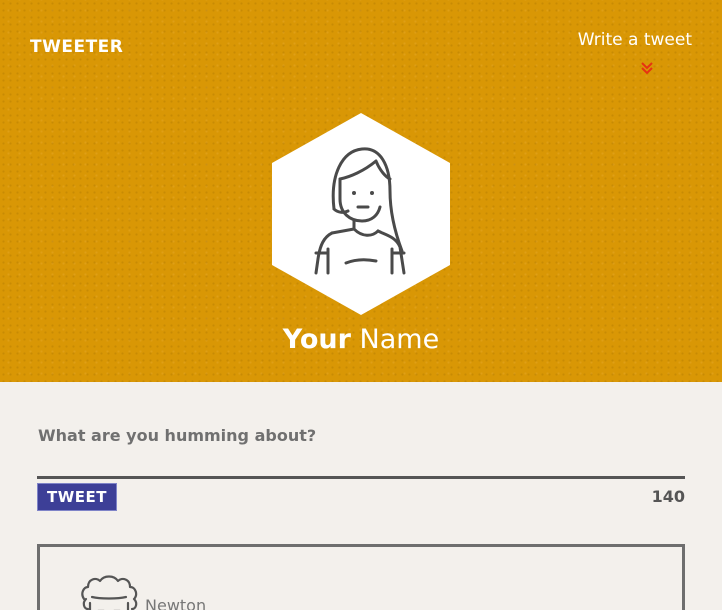 This screenshot has height=610, width=722. What do you see at coordinates (177, 435) in the screenshot?
I see `compose-label: What are you humming about?` at bounding box center [177, 435].